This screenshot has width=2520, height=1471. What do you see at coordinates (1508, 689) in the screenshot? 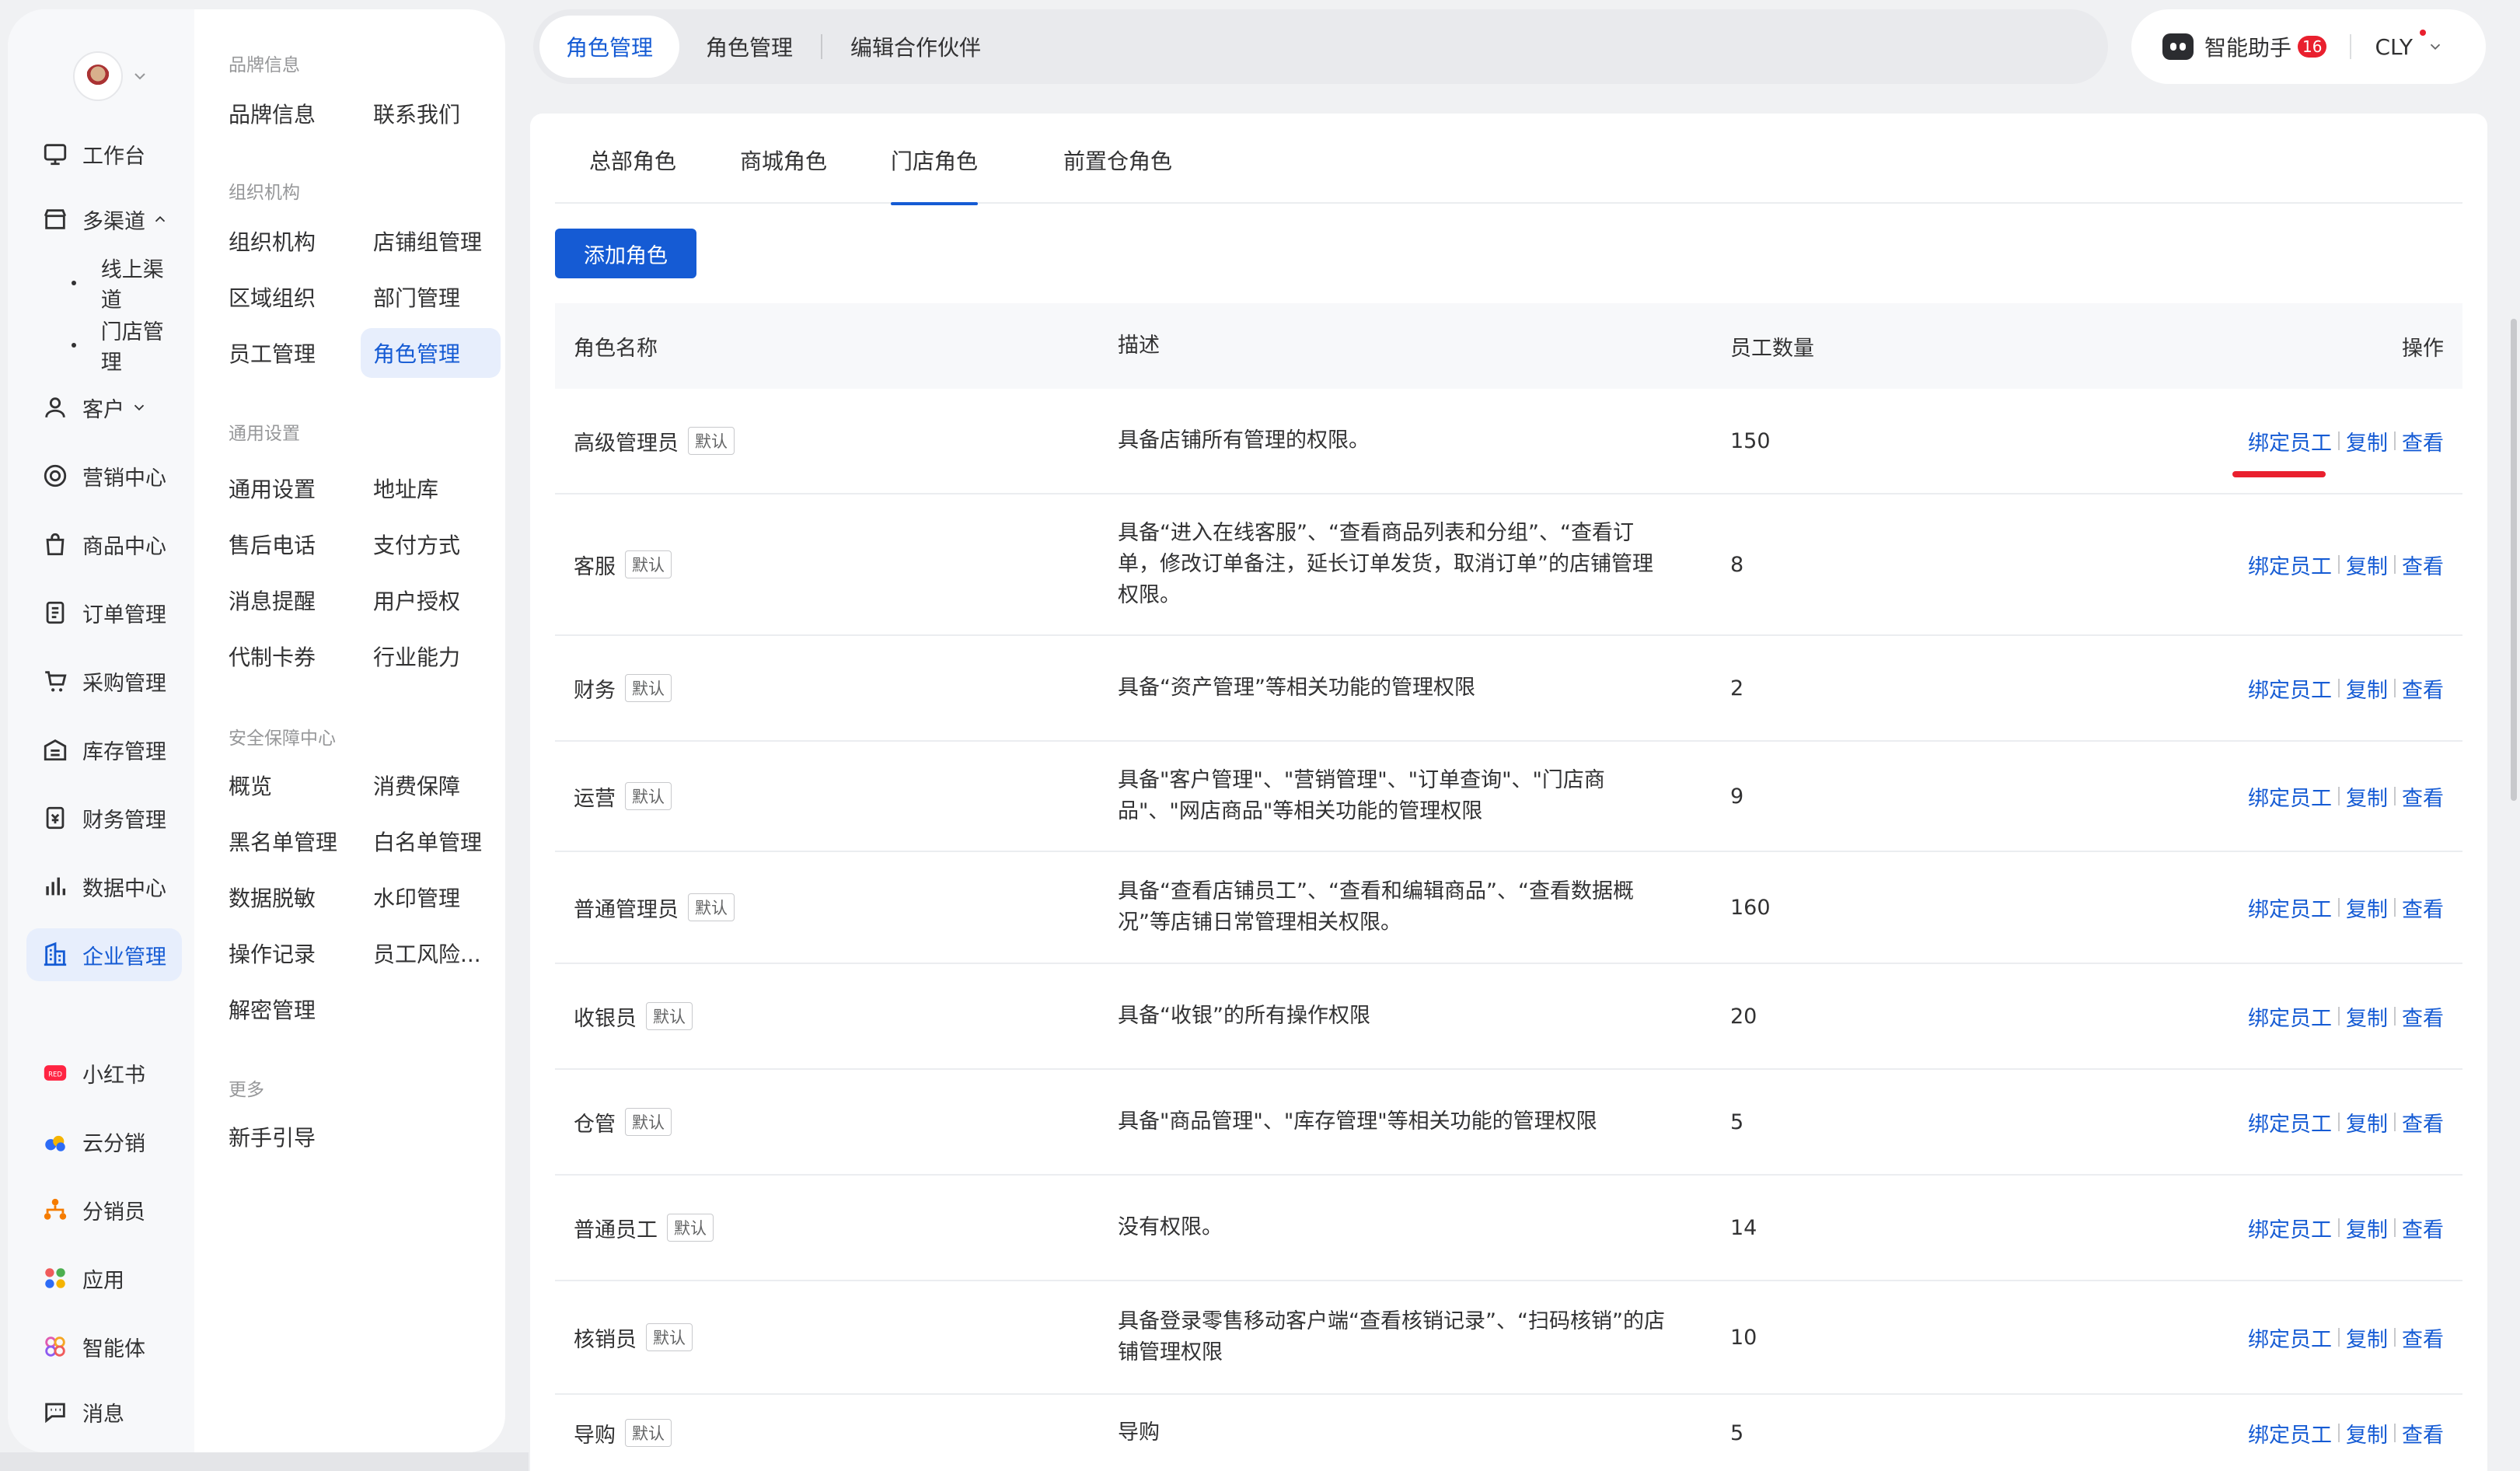
I see `table-row: 财务 默认 具备“资产管理”等相关功能的管理权限 2 绑定员工 复制 查看` at bounding box center [1508, 689].